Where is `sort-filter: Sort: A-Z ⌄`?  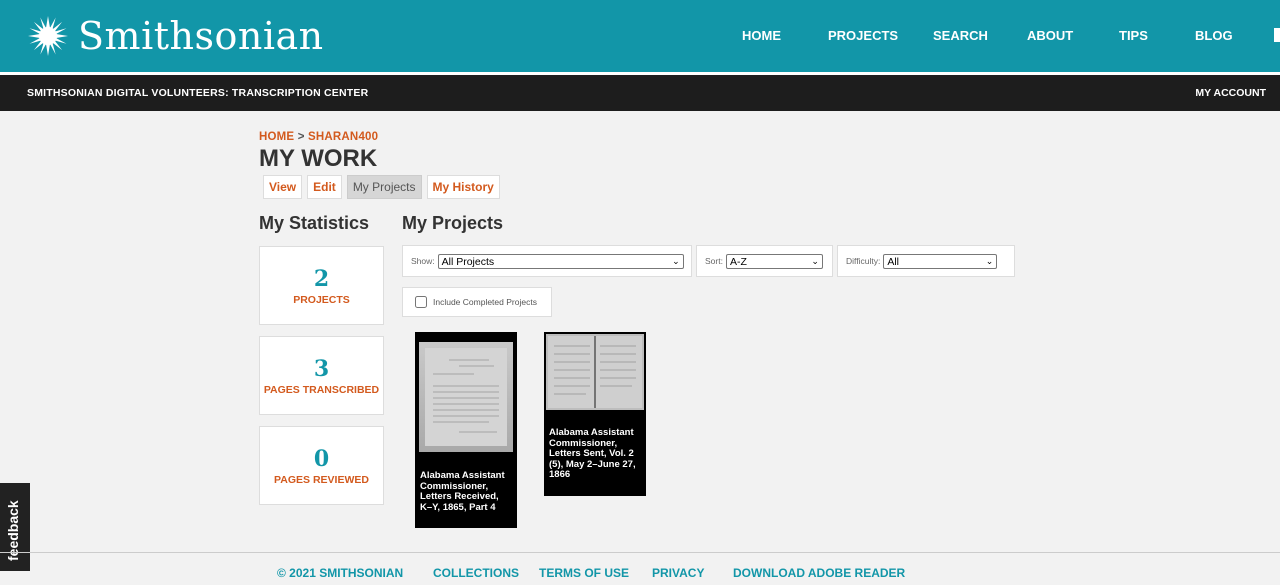
sort-filter: Sort: A-Z ⌄ is located at coordinates (764, 261).